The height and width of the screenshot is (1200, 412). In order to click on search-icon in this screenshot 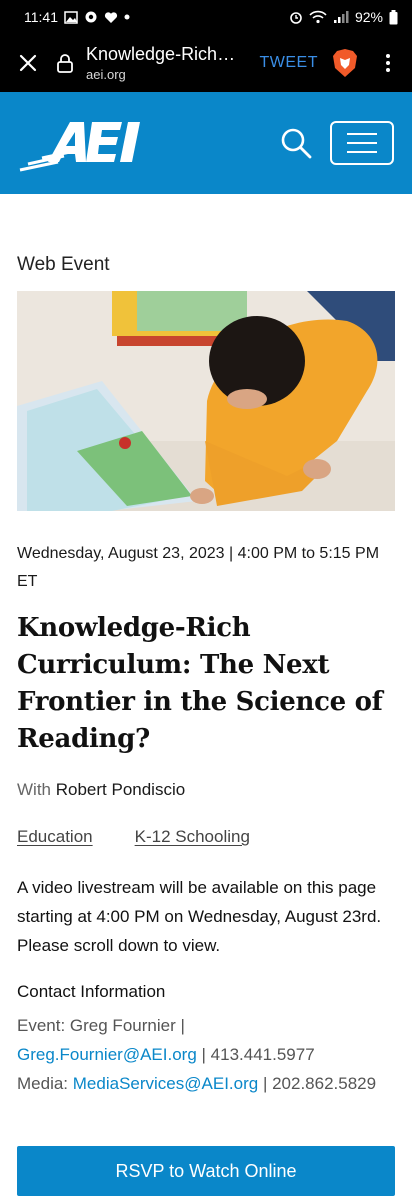, I will do `click(296, 143)`.